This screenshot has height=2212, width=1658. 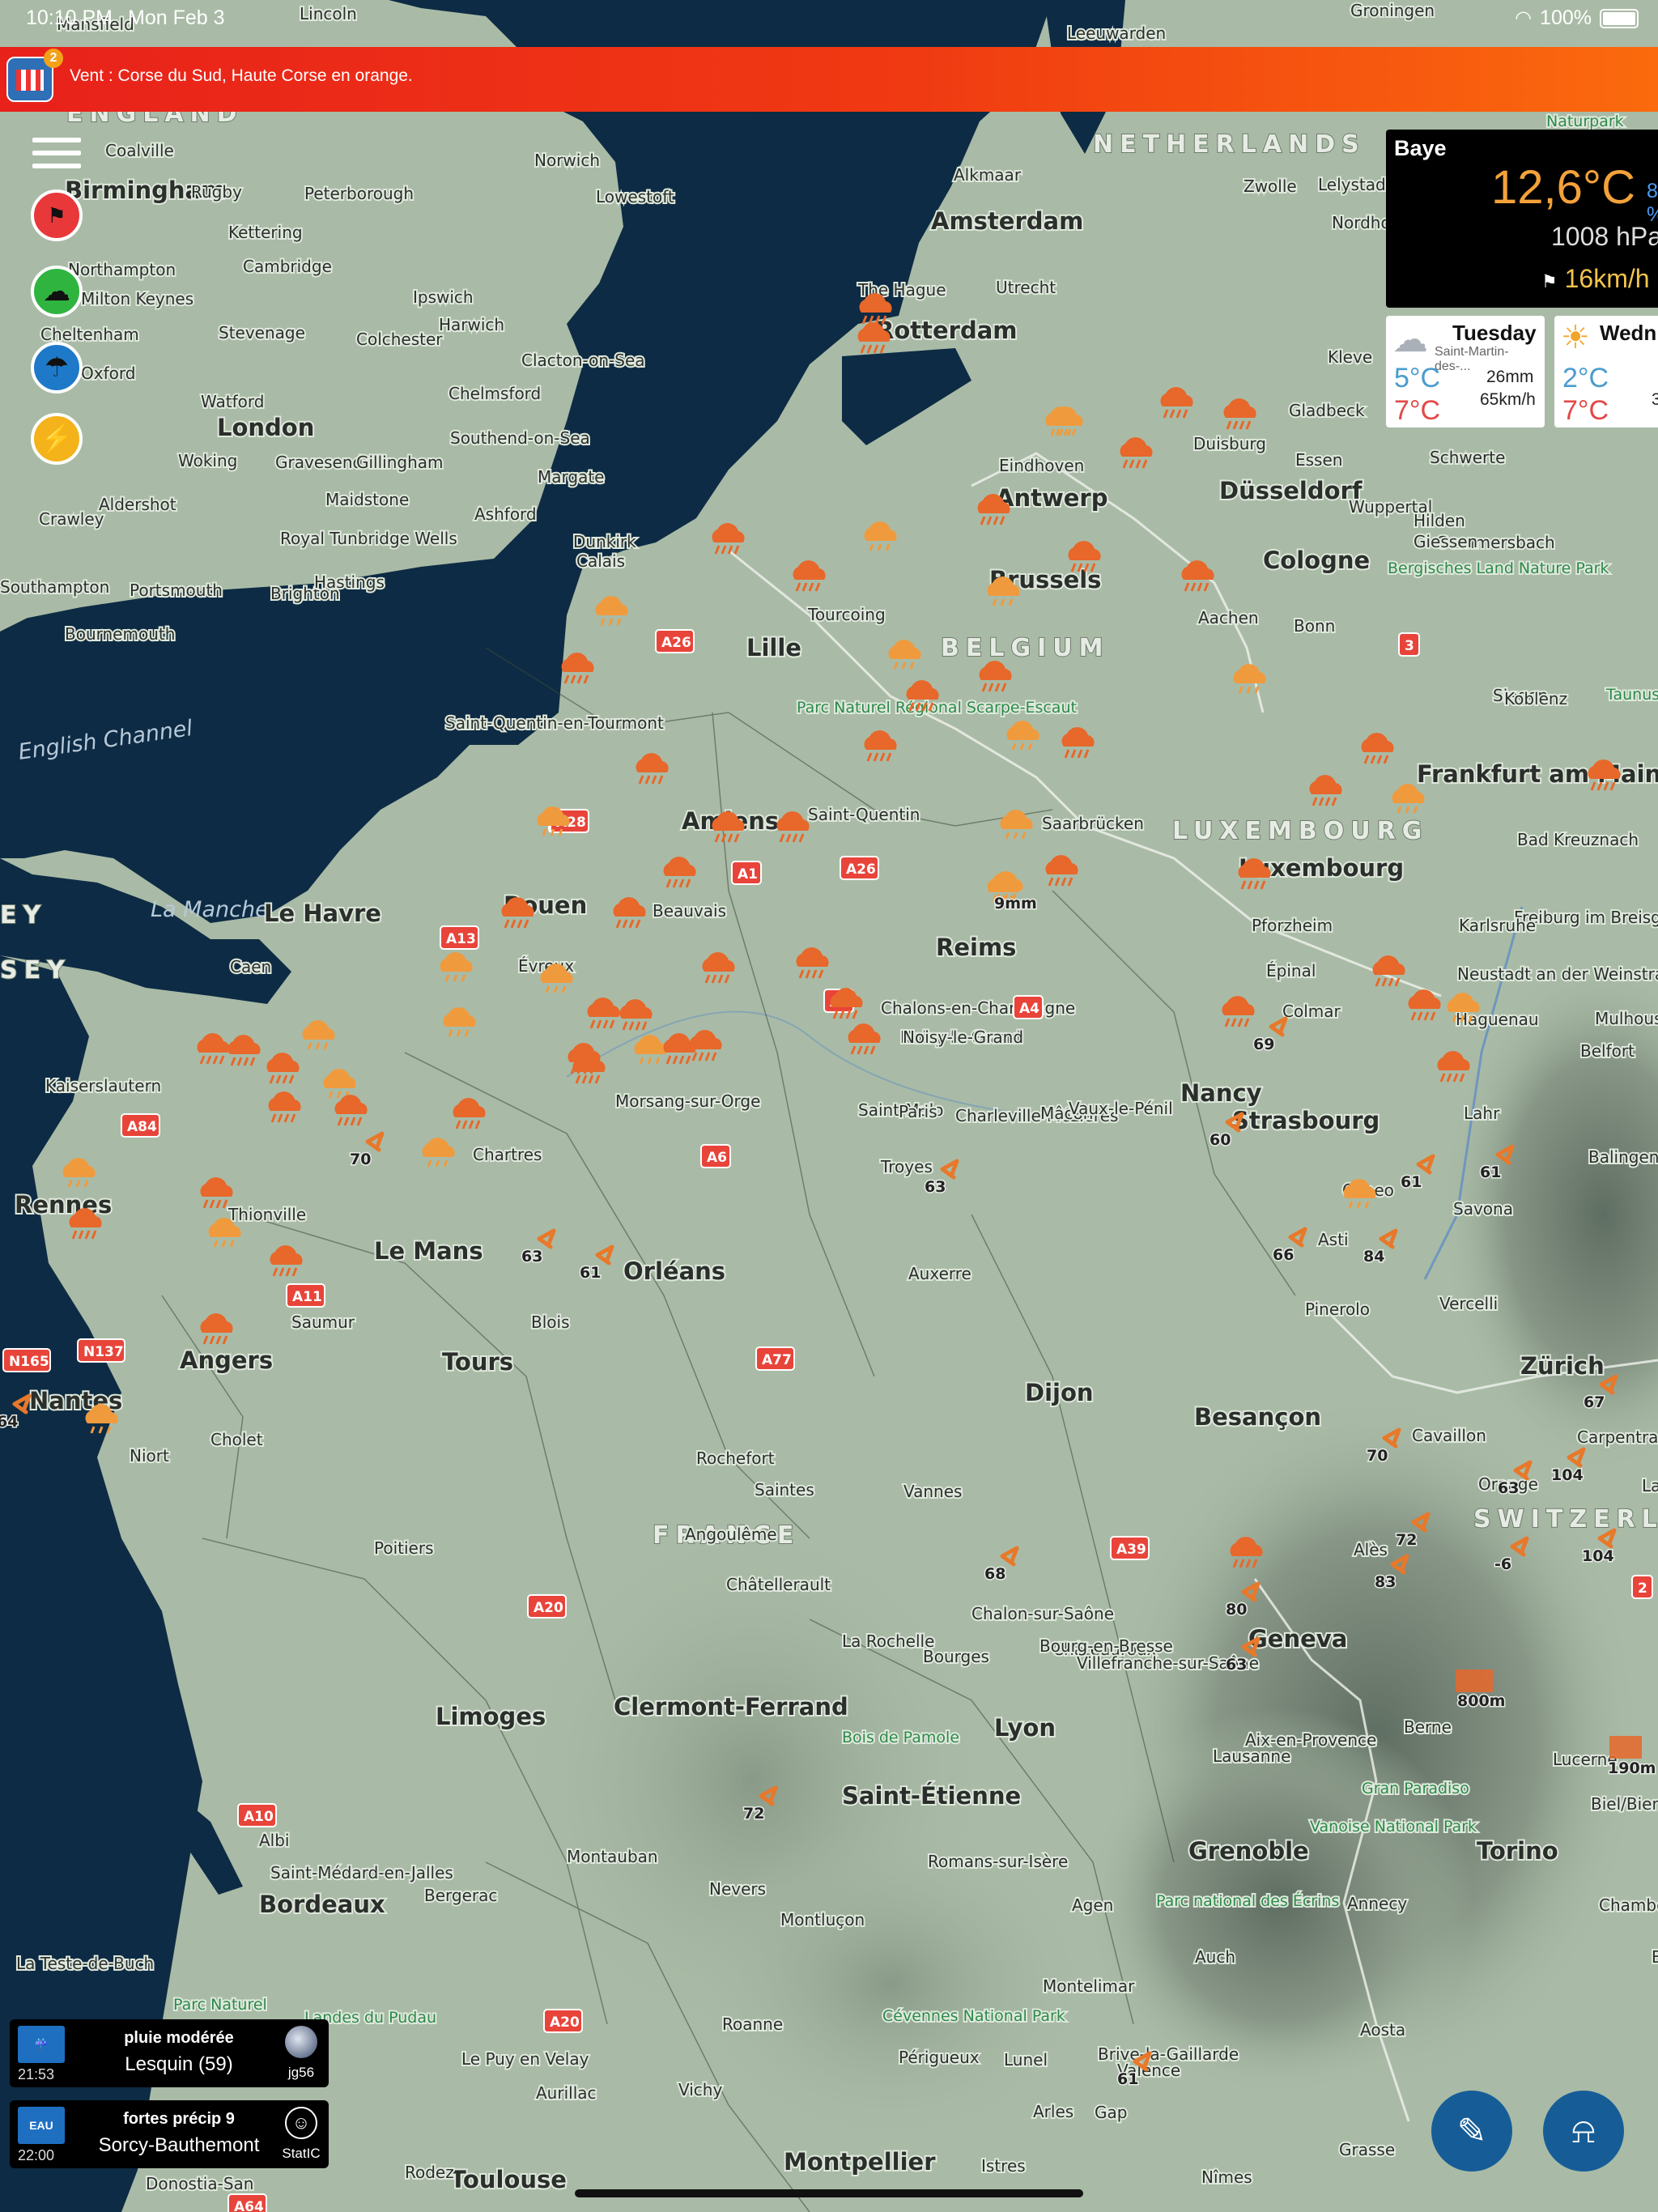 I want to click on map-town-label: Épinal, so click(x=1291, y=970).